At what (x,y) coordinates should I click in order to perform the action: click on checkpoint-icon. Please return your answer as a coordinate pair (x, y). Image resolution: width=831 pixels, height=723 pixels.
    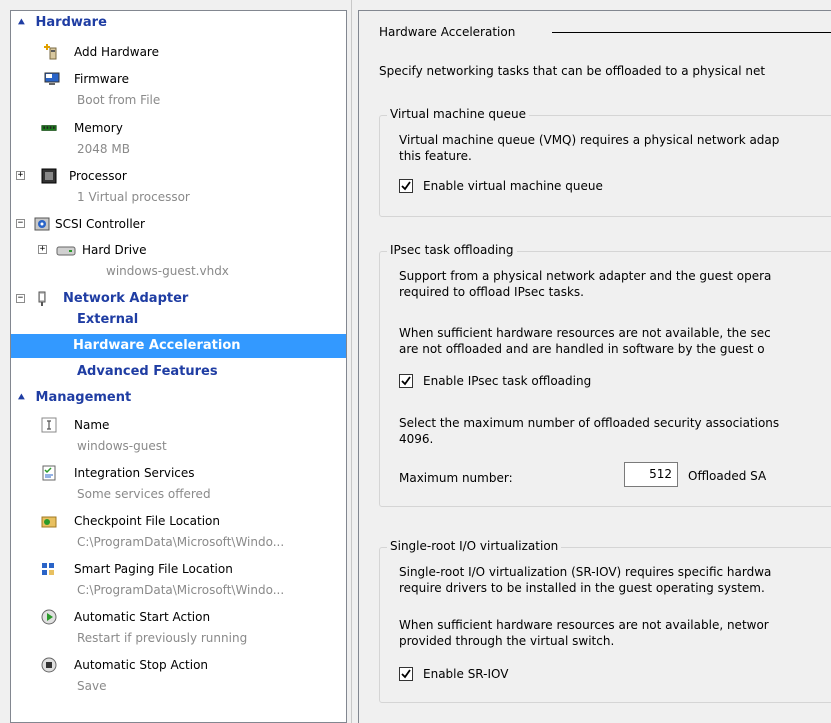
    Looking at the image, I should click on (49, 522).